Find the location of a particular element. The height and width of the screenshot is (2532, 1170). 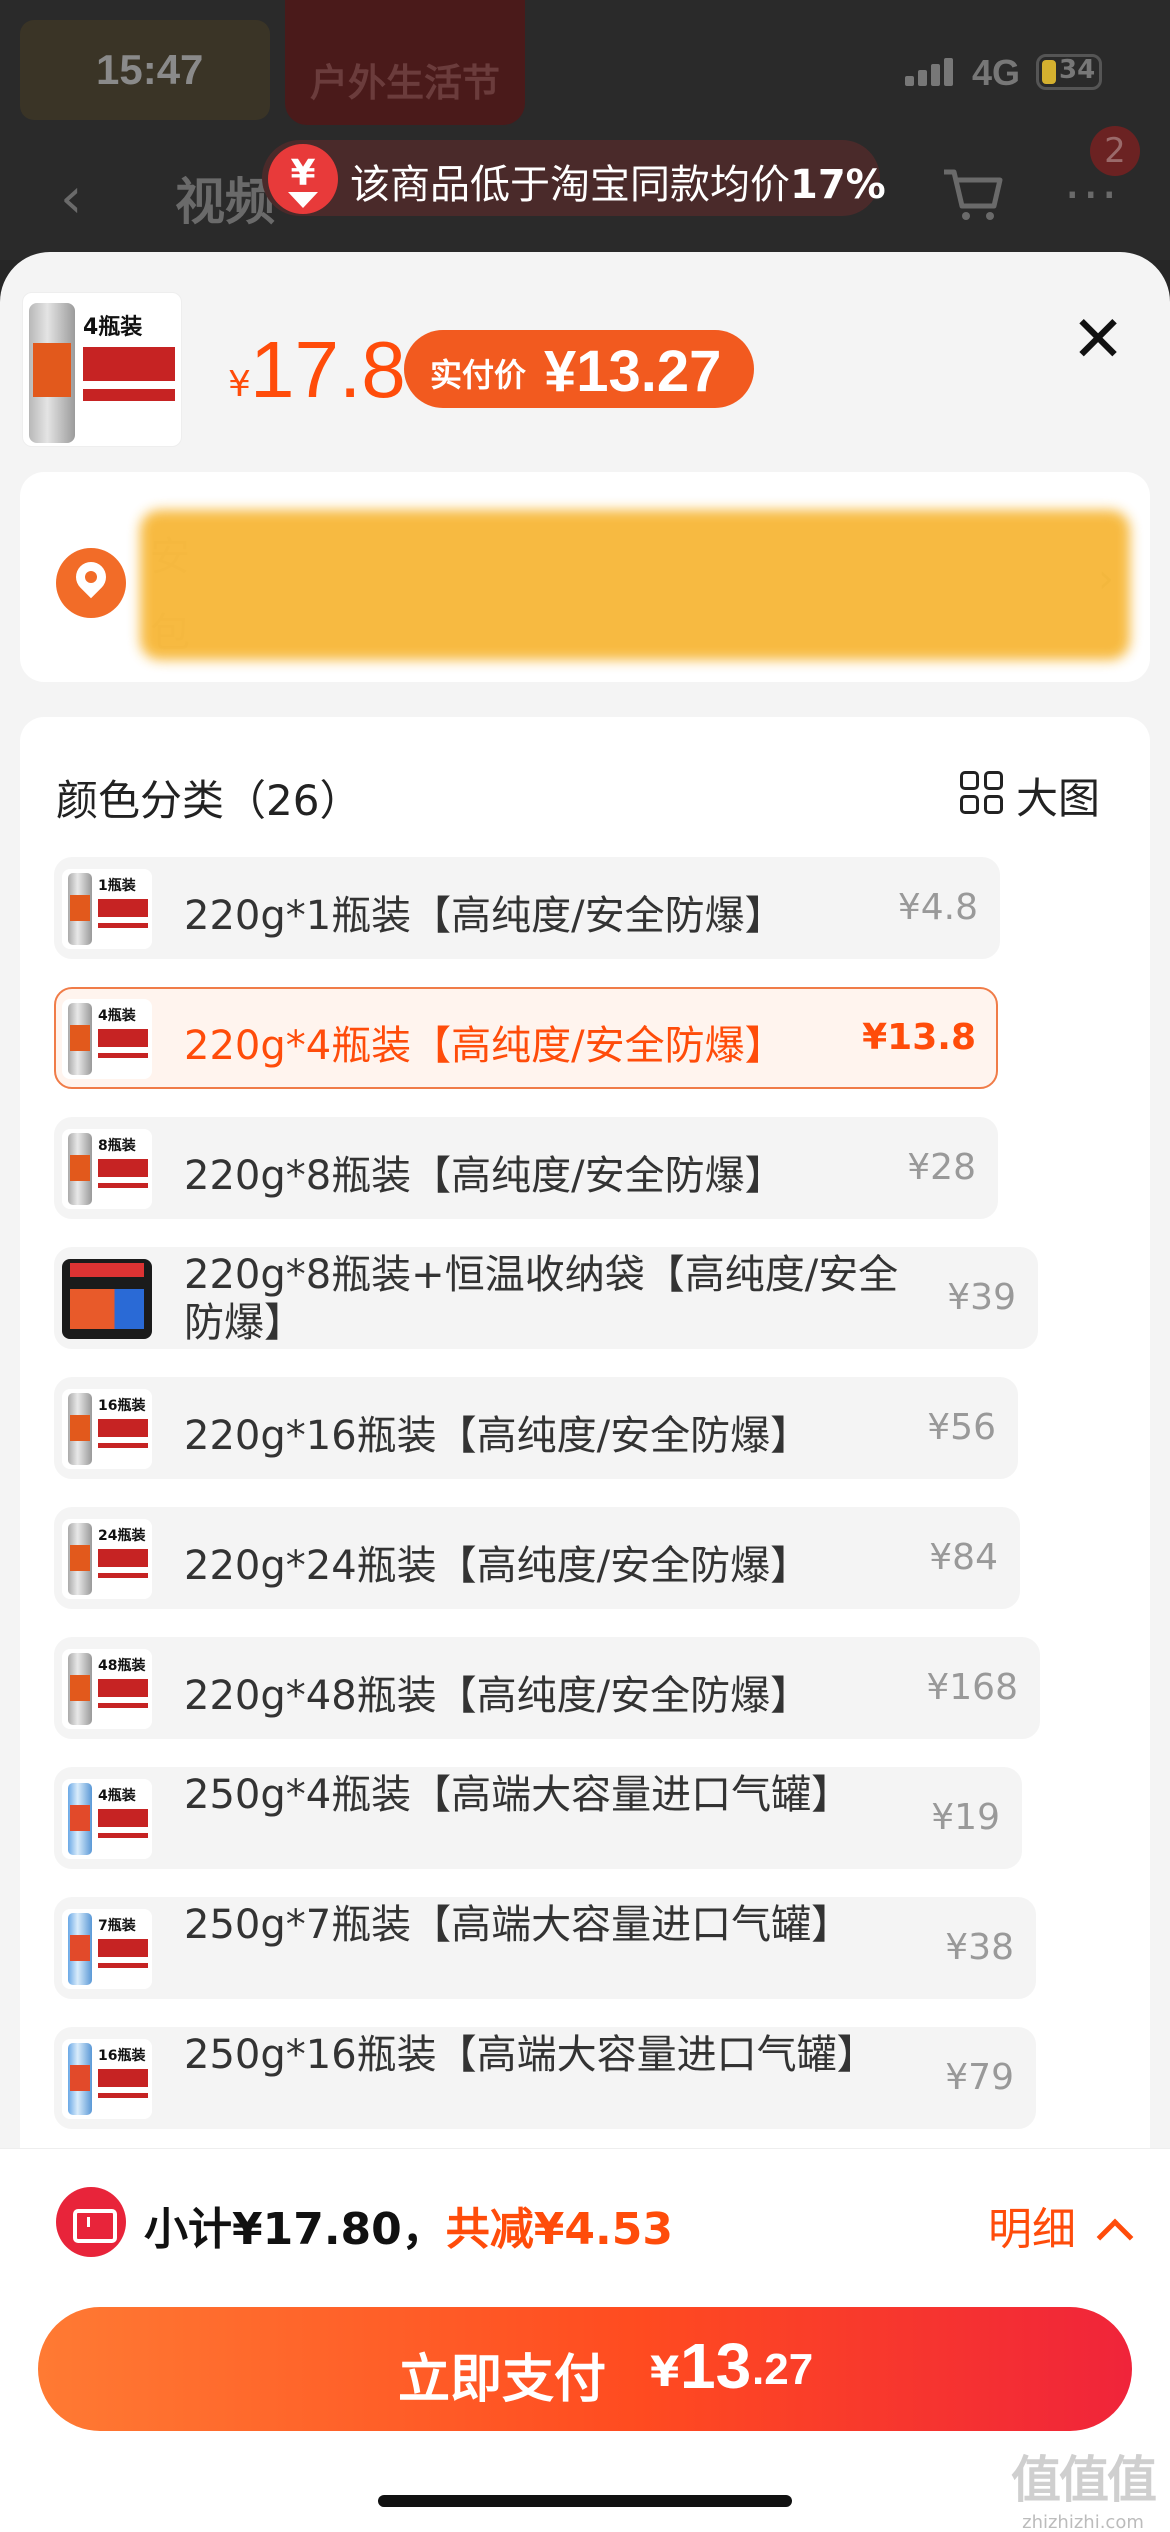

option-price: ¥4.8 is located at coordinates (937, 907).